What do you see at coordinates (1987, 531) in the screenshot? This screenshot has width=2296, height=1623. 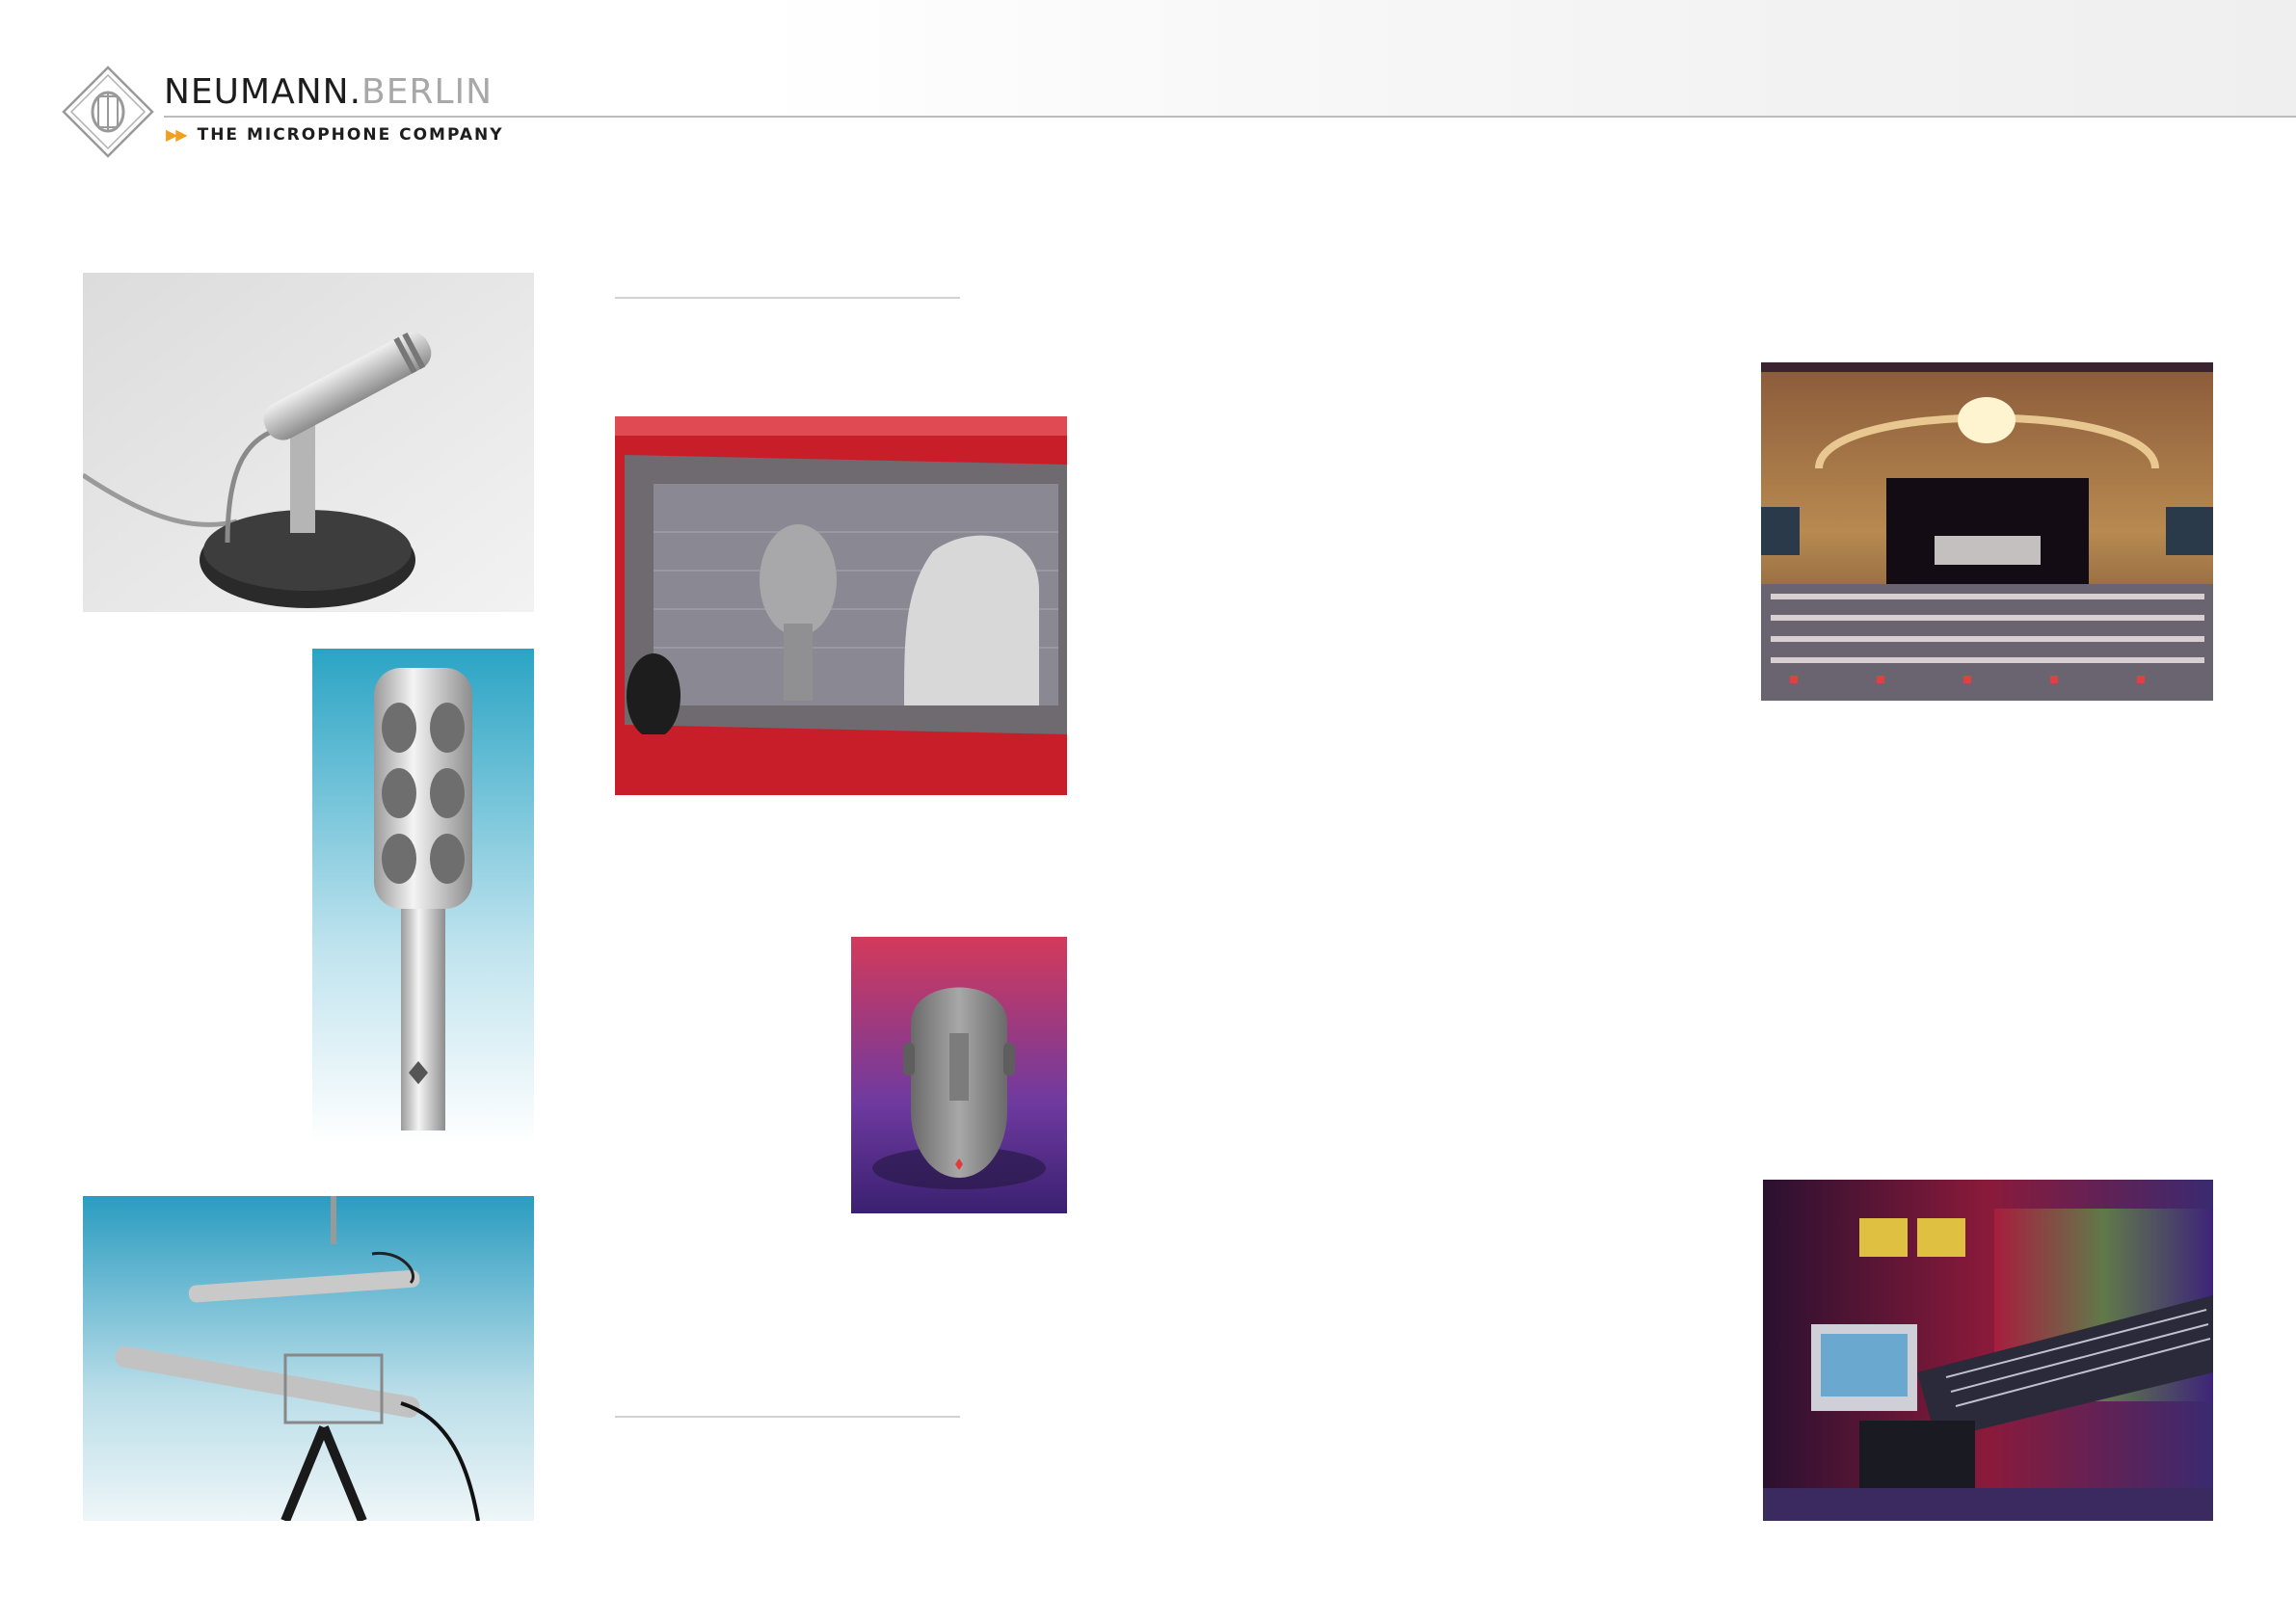 I see `photo-opera-house-console` at bounding box center [1987, 531].